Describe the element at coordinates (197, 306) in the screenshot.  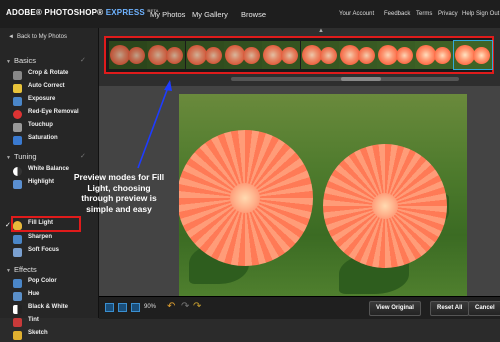
I see `history-icon: ↷` at that location.